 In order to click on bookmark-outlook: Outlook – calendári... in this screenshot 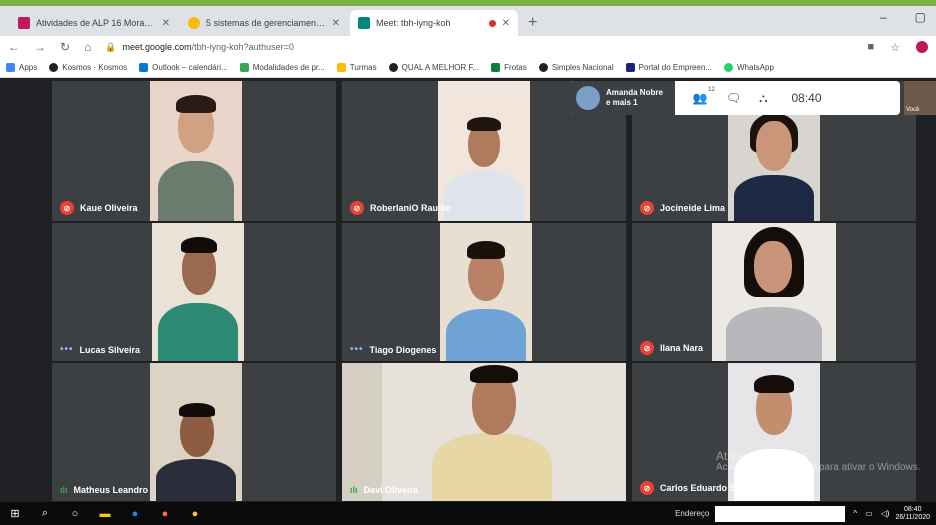, I will do `click(183, 67)`.